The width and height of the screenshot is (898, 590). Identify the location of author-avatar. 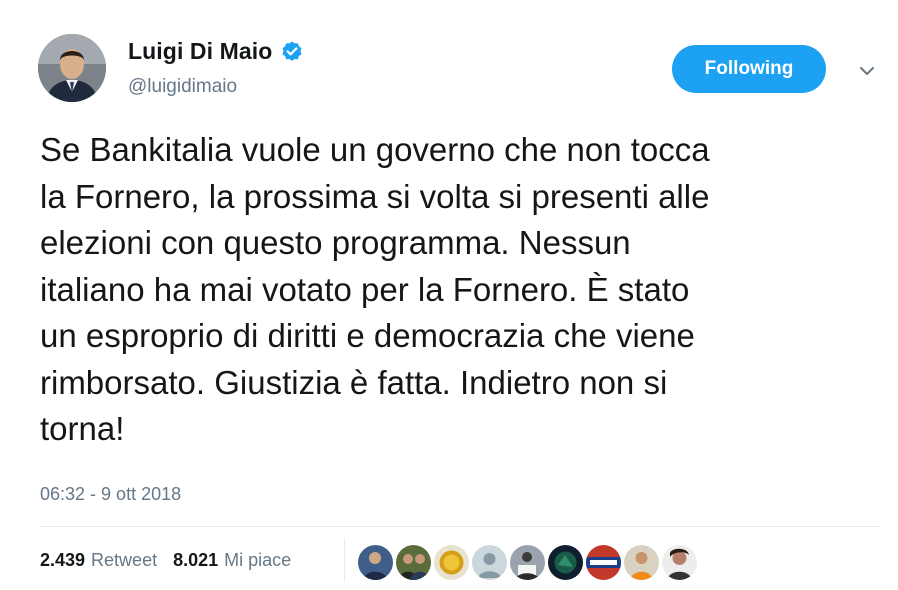
(72, 68).